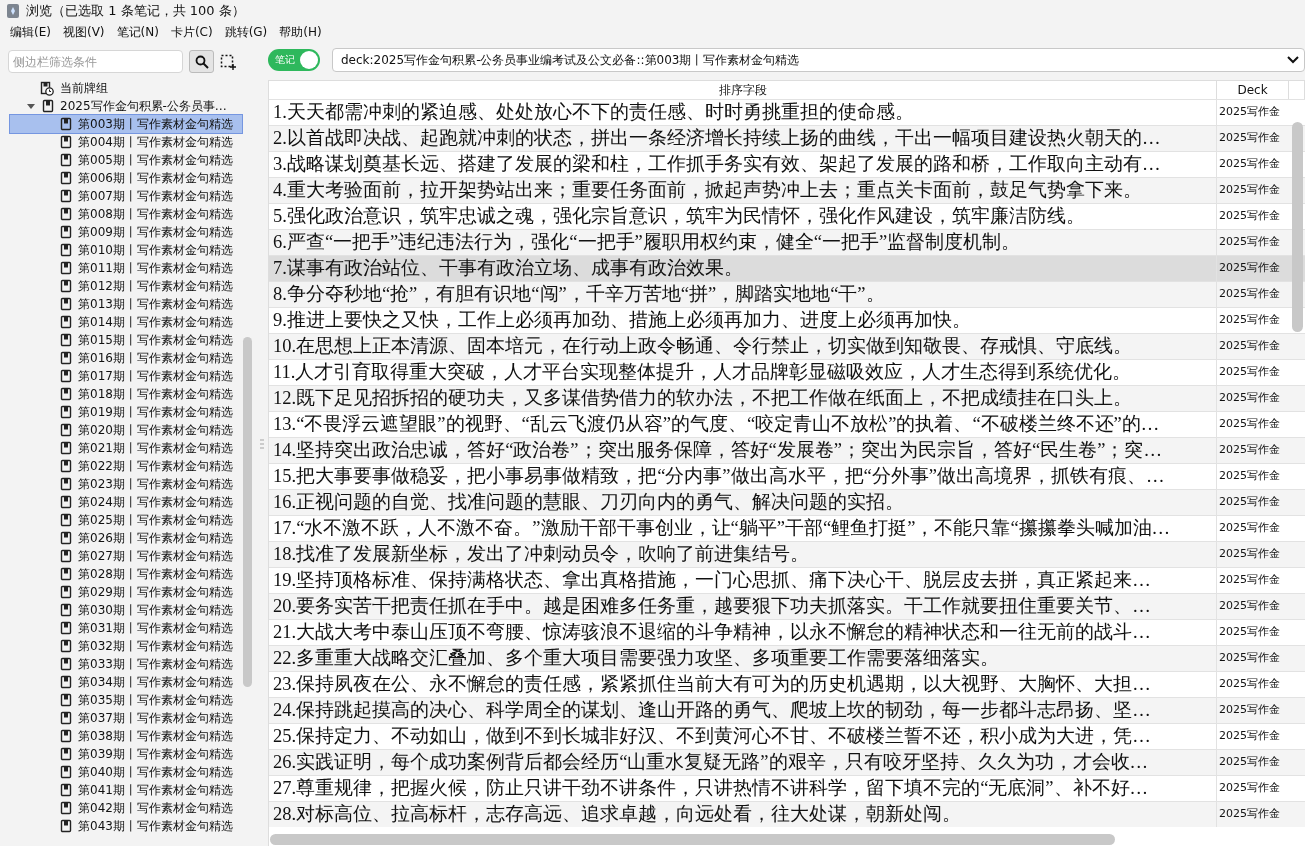 The image size is (1305, 846). Describe the element at coordinates (191, 32) in the screenshot. I see `menu-item: 卡片(C)` at that location.